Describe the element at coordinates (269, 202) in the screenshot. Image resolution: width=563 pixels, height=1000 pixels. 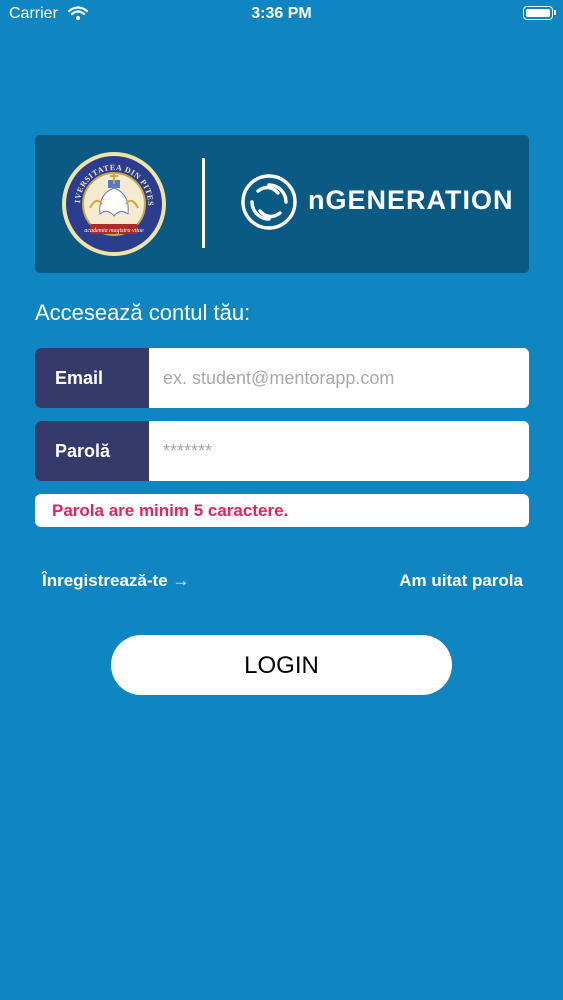
I see `ngeneration-swirl-icon` at that location.